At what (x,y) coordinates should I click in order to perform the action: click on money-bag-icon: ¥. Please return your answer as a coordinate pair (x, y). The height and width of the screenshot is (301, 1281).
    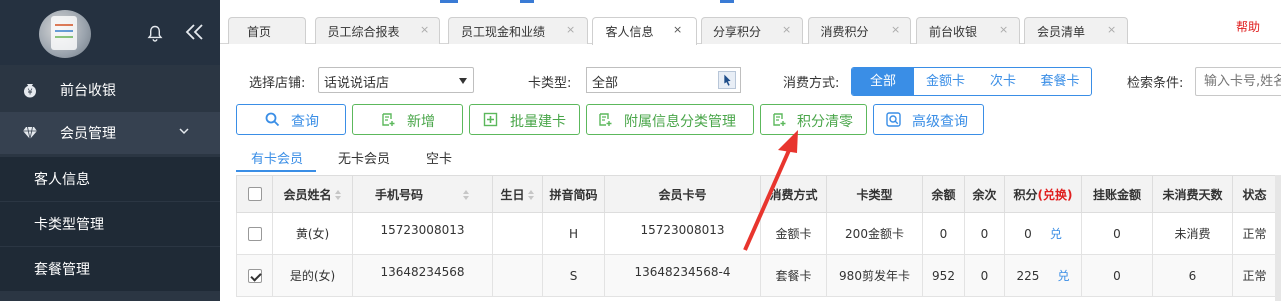
    Looking at the image, I should click on (30, 91).